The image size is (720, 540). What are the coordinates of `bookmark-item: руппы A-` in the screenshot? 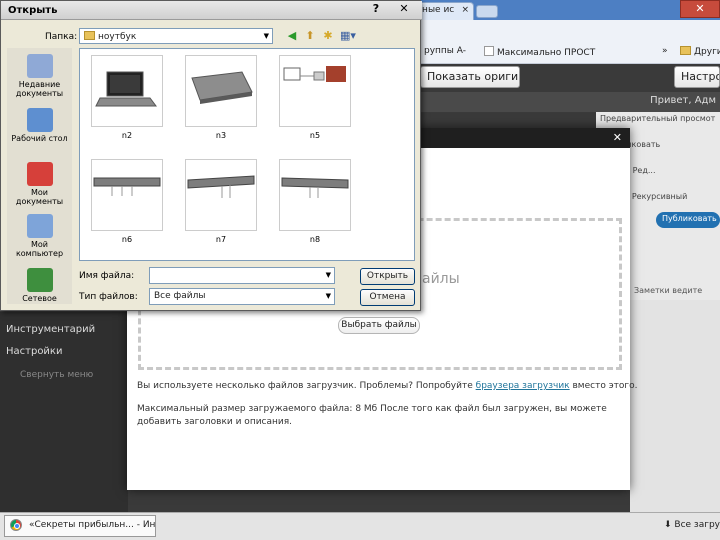 It's located at (445, 51).